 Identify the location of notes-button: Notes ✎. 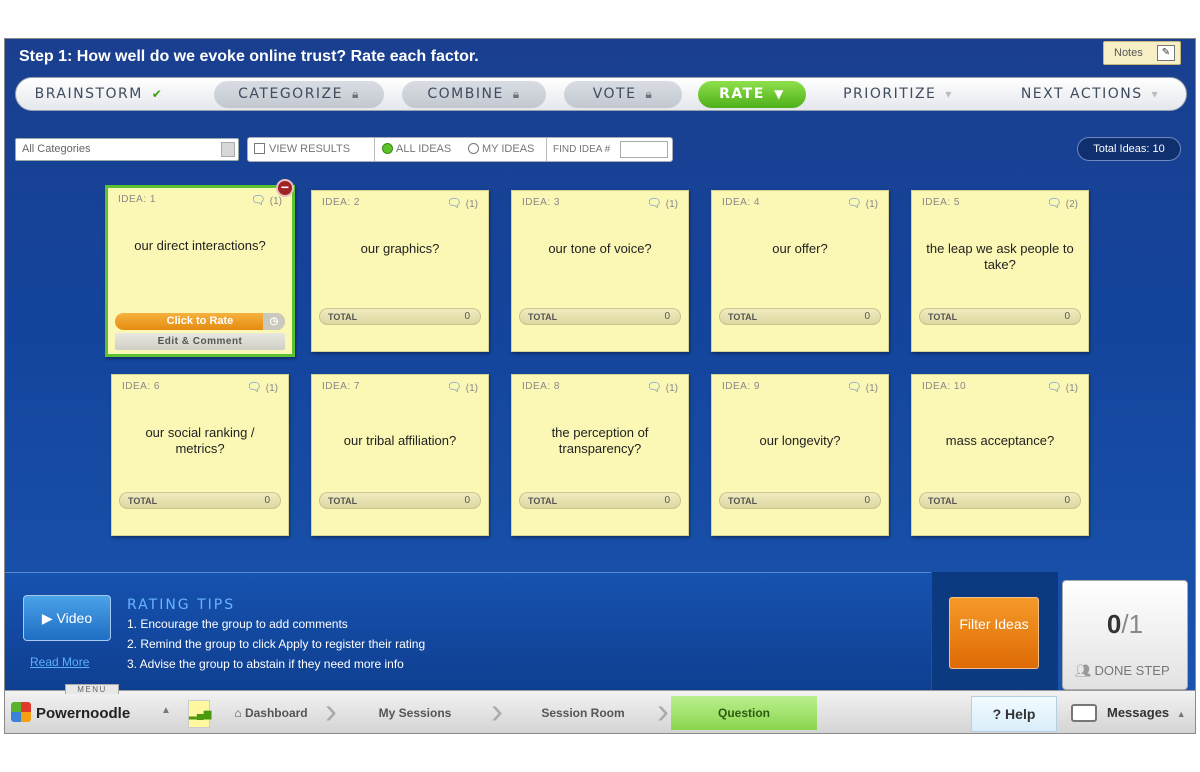
(1142, 53).